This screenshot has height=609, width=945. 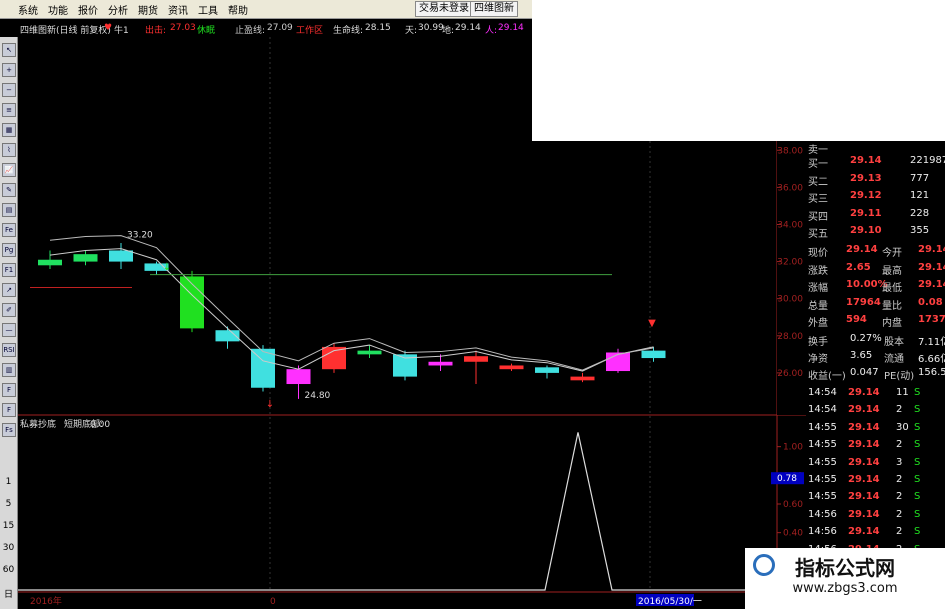 What do you see at coordinates (83, 424) in the screenshot?
I see `indicator-sub-label: 短期底部:` at bounding box center [83, 424].